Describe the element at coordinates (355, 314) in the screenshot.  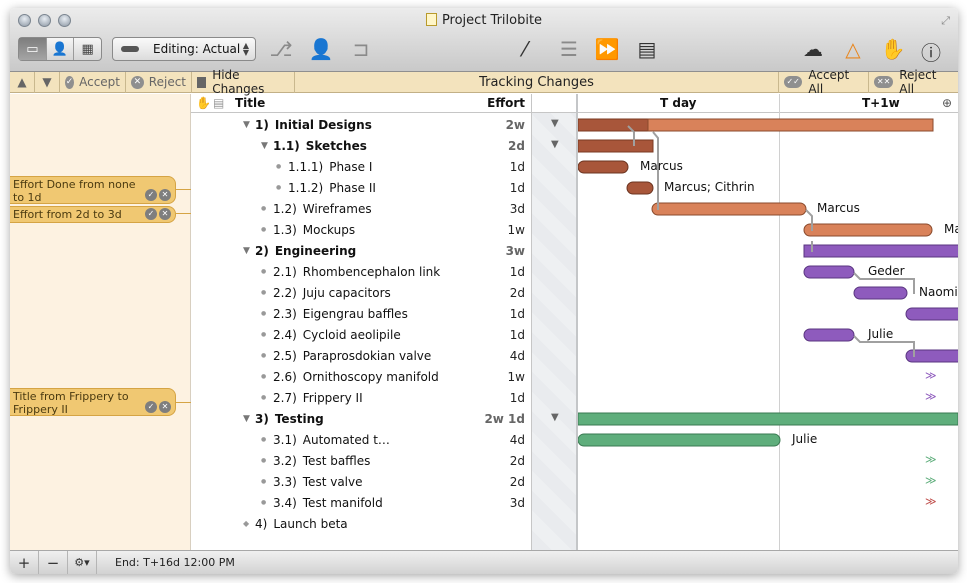
I see `task-title: Eigengrau baffles` at that location.